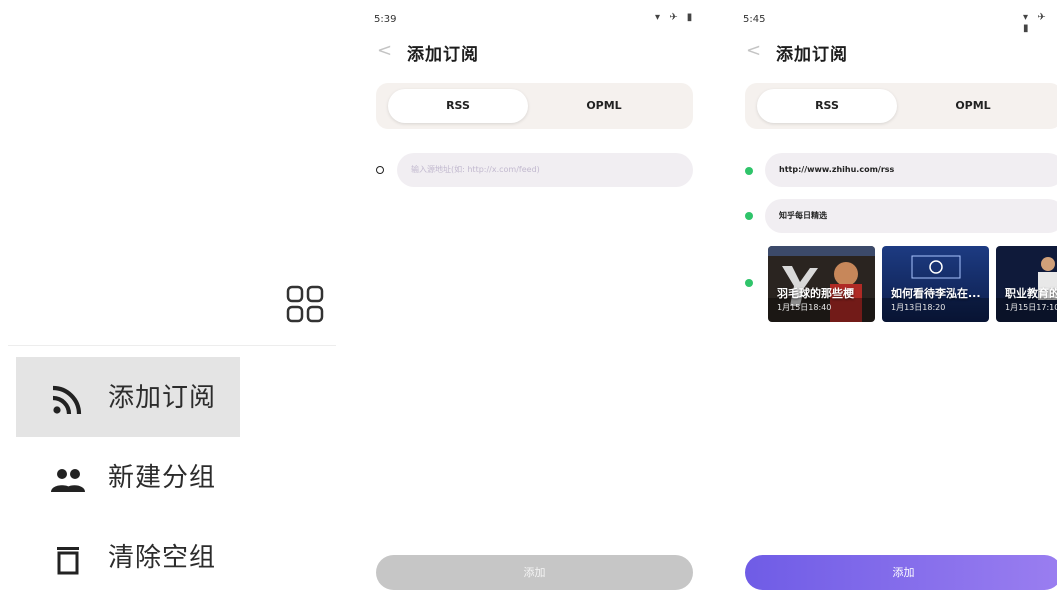 This screenshot has width=1057, height=608. I want to click on feed-url-input: 输入源地址(如: http://x.com/feed), so click(545, 170).